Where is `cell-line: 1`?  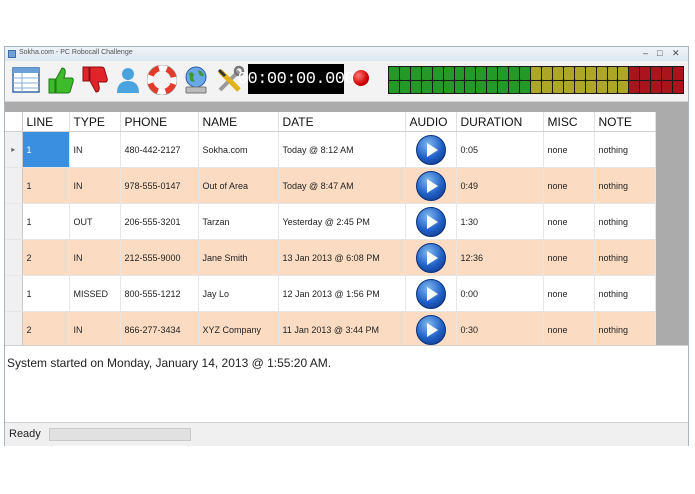
cell-line: 1 is located at coordinates (46, 221).